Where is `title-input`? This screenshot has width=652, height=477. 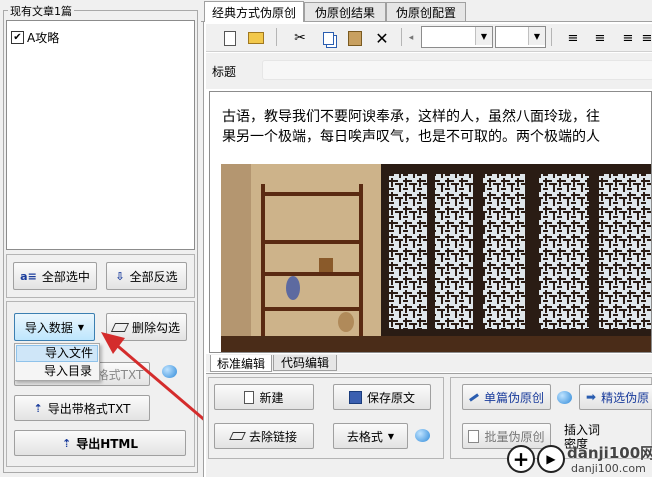 title-input is located at coordinates (457, 70).